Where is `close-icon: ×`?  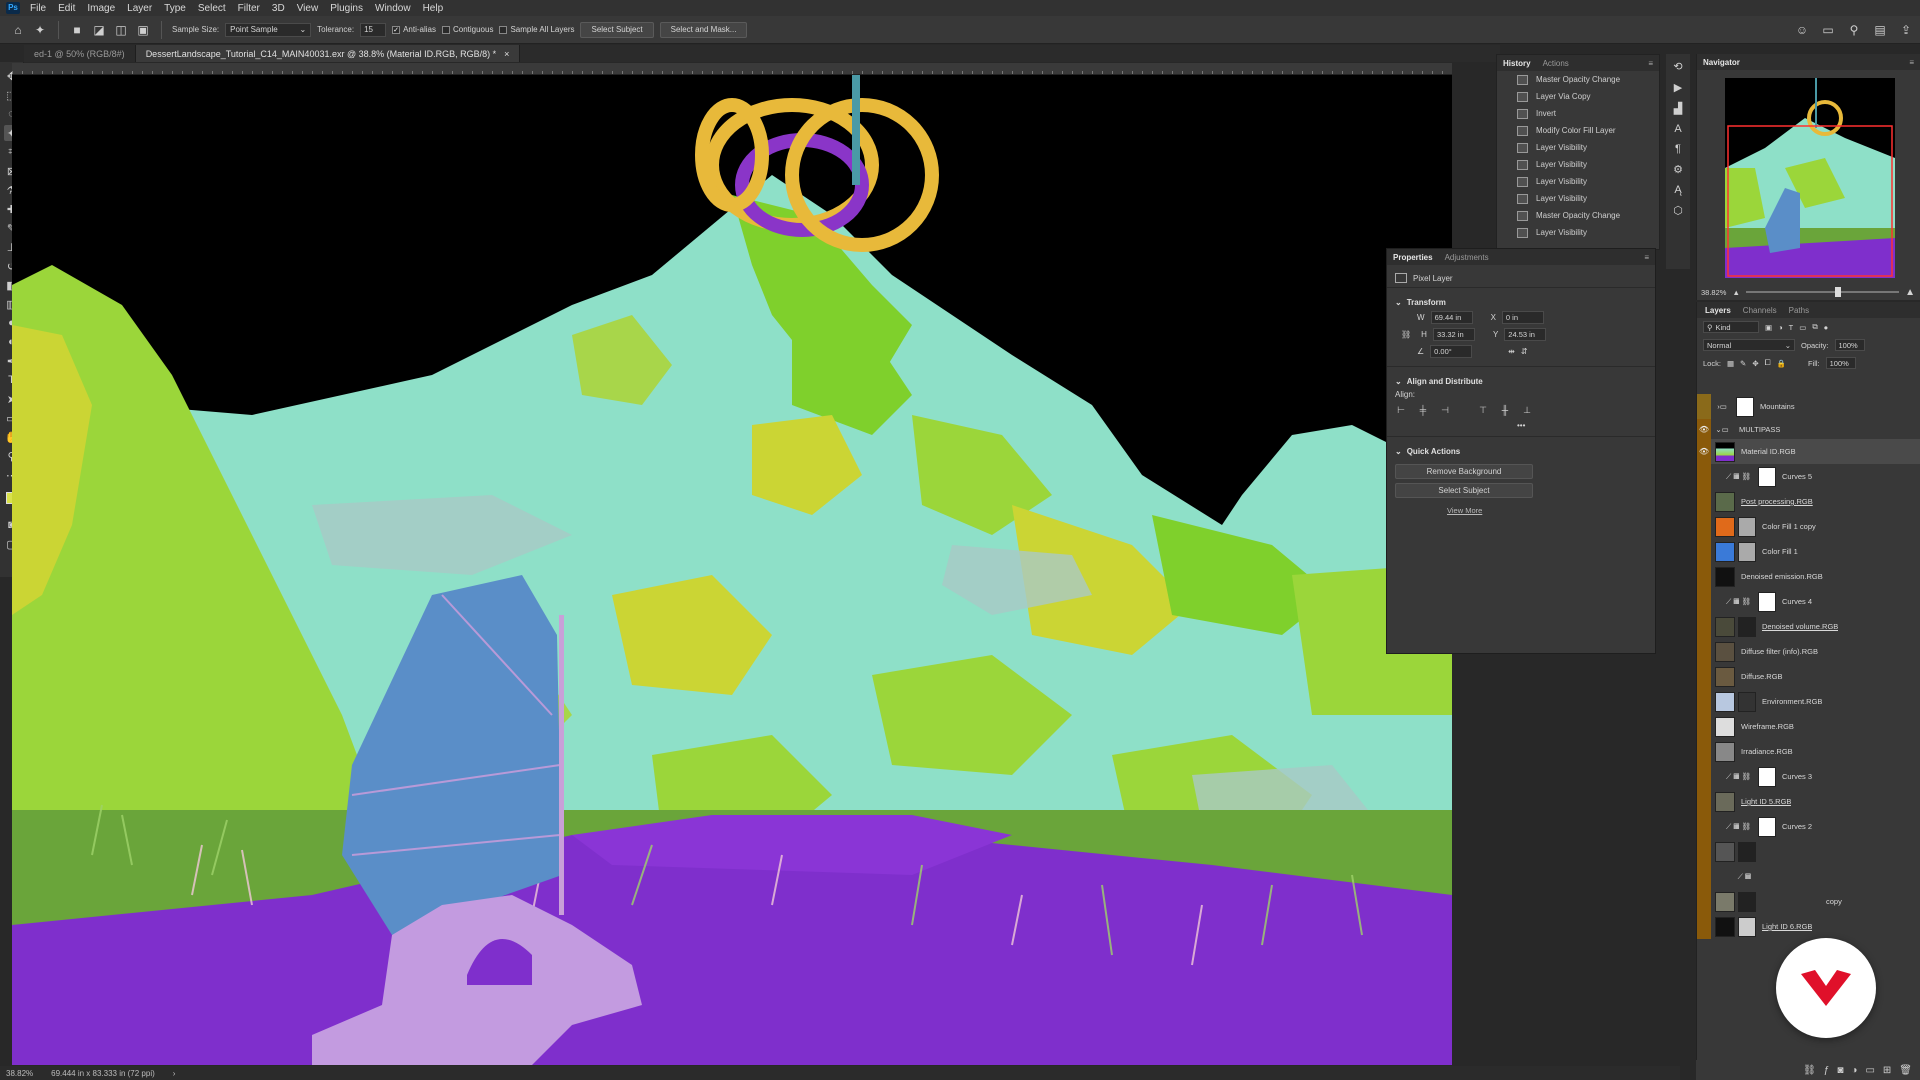
close-icon: × is located at coordinates (506, 54).